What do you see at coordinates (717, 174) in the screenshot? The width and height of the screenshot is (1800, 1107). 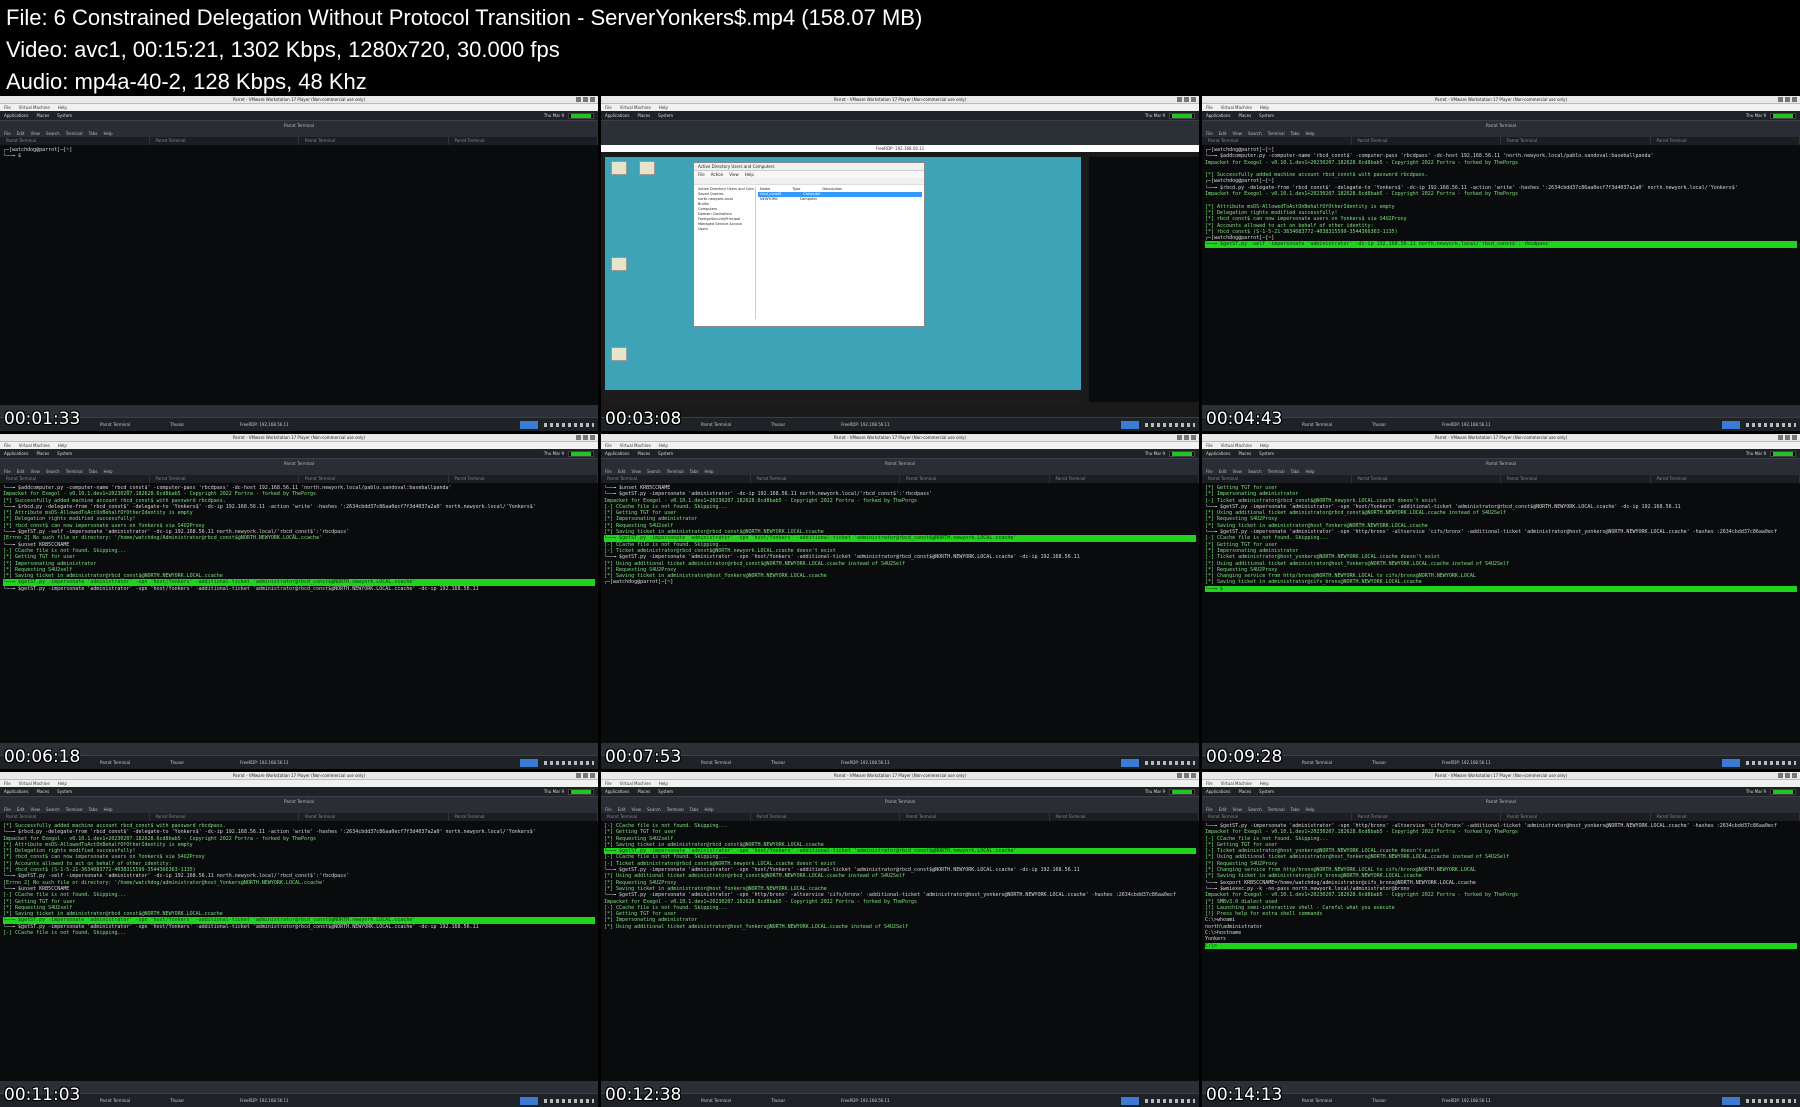 I see `menu-item: Action` at bounding box center [717, 174].